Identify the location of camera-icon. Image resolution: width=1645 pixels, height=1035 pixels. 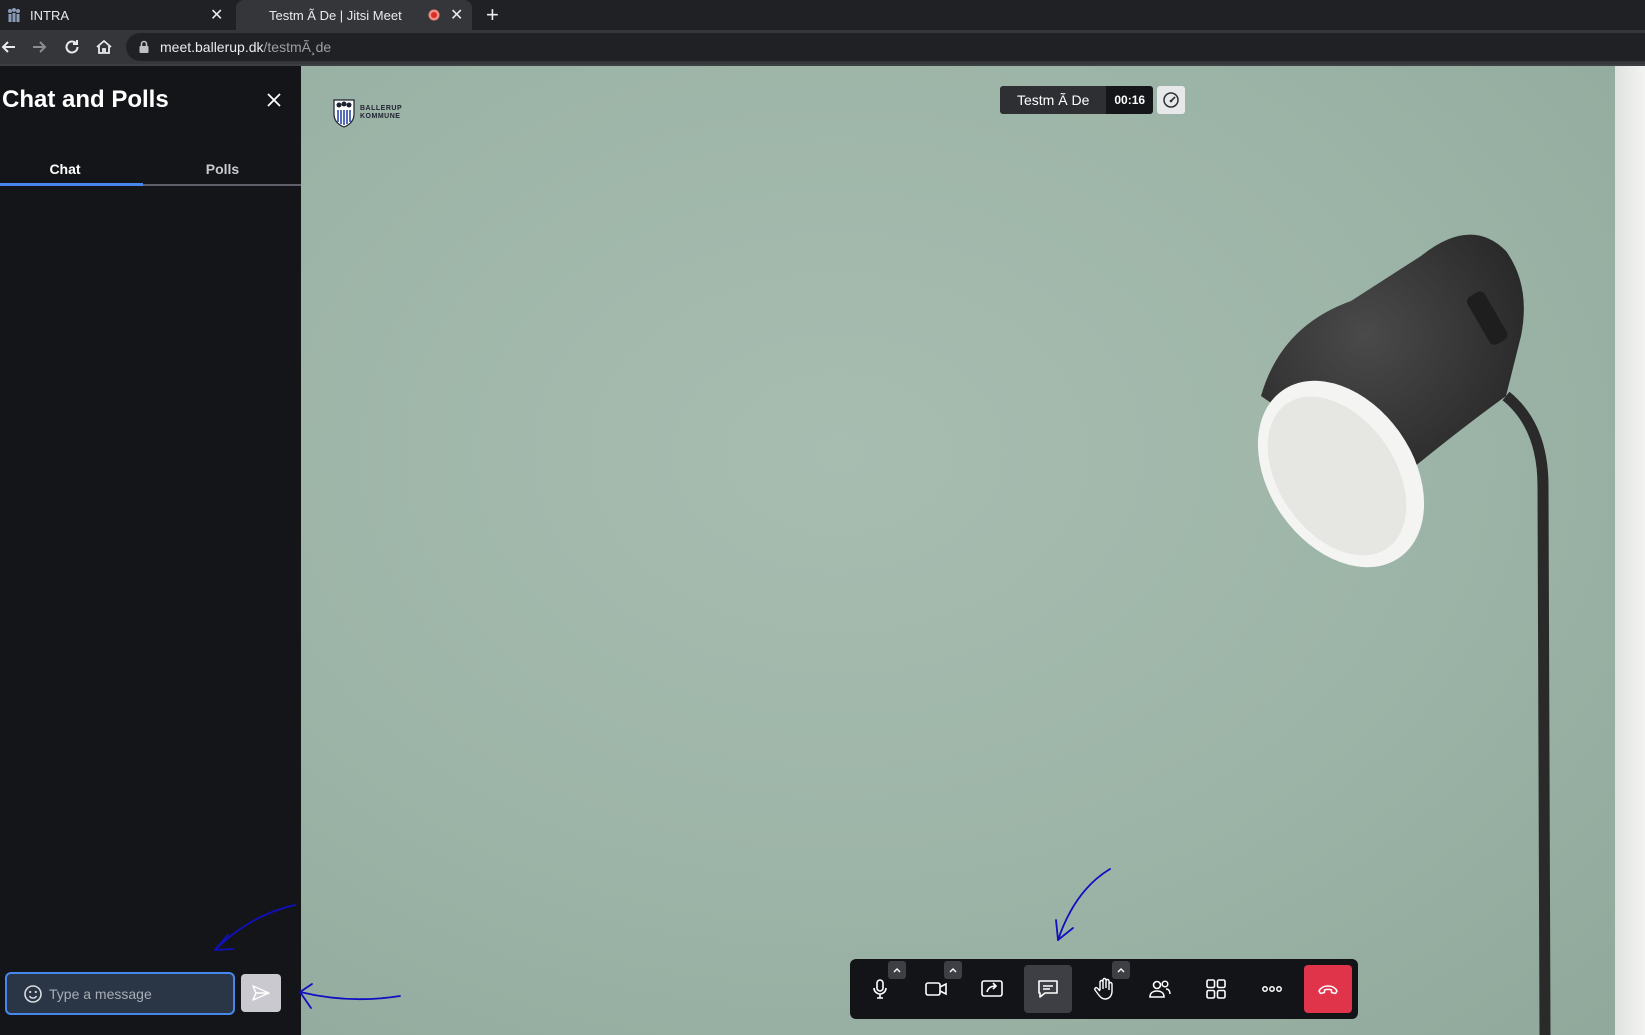
(936, 989).